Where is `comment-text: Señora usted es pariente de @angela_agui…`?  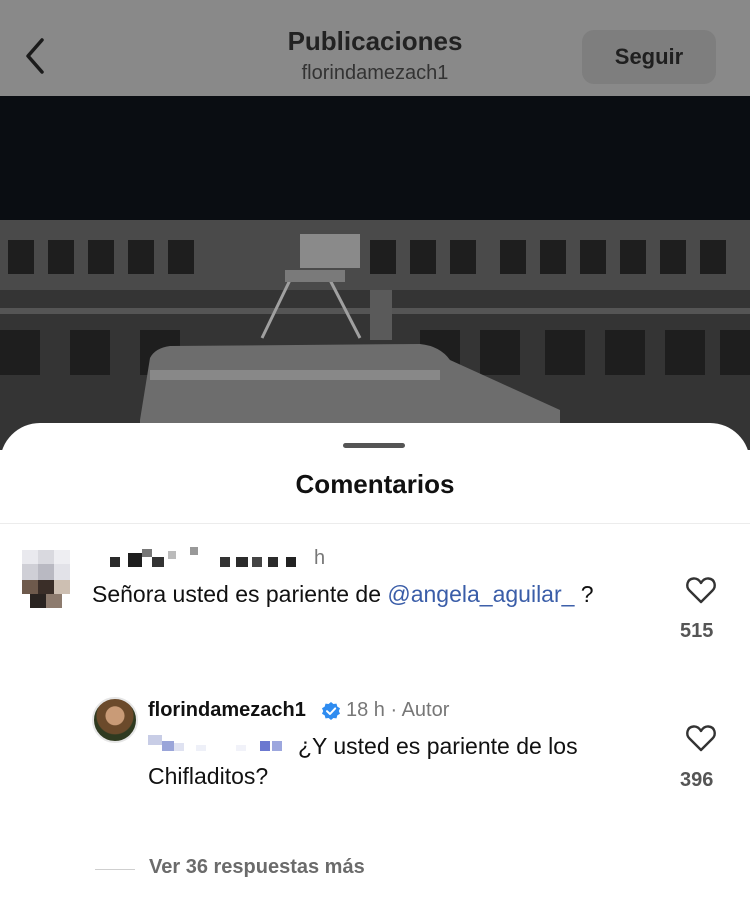 comment-text: Señora usted es pariente de @angela_agui… is located at coordinates (343, 594).